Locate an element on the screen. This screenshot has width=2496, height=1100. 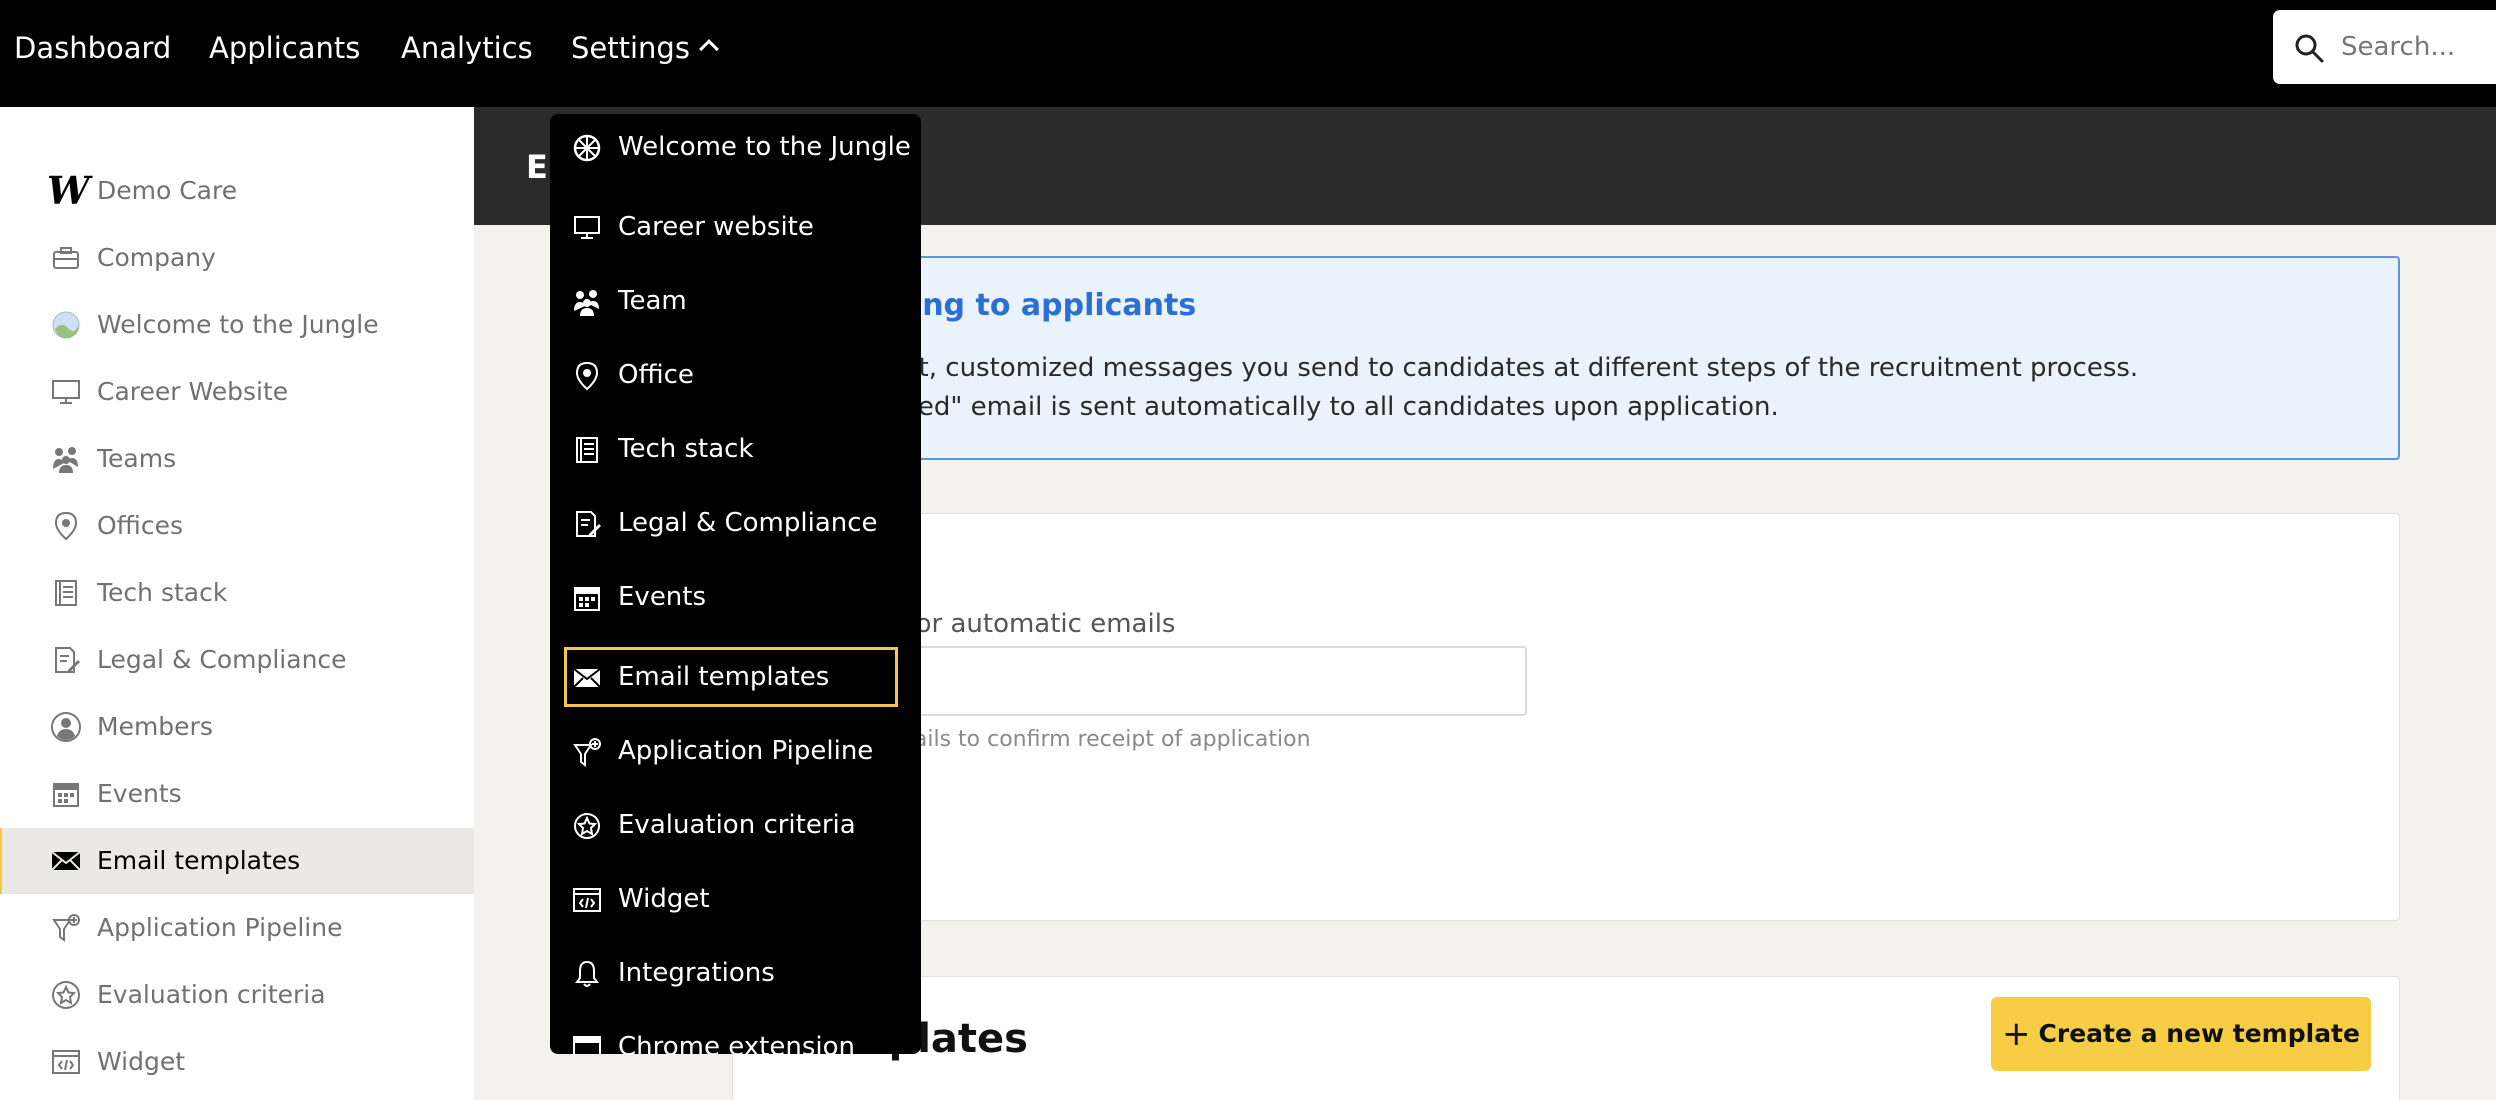
dropdown-item-label: Integrations is located at coordinates (696, 973).